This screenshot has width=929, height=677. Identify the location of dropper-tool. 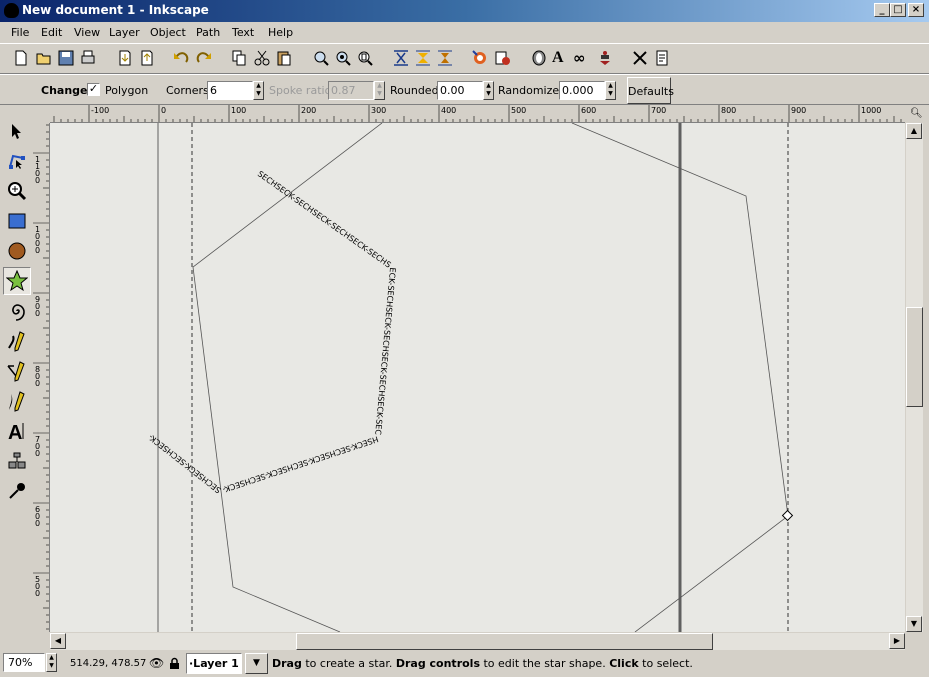
(17, 491).